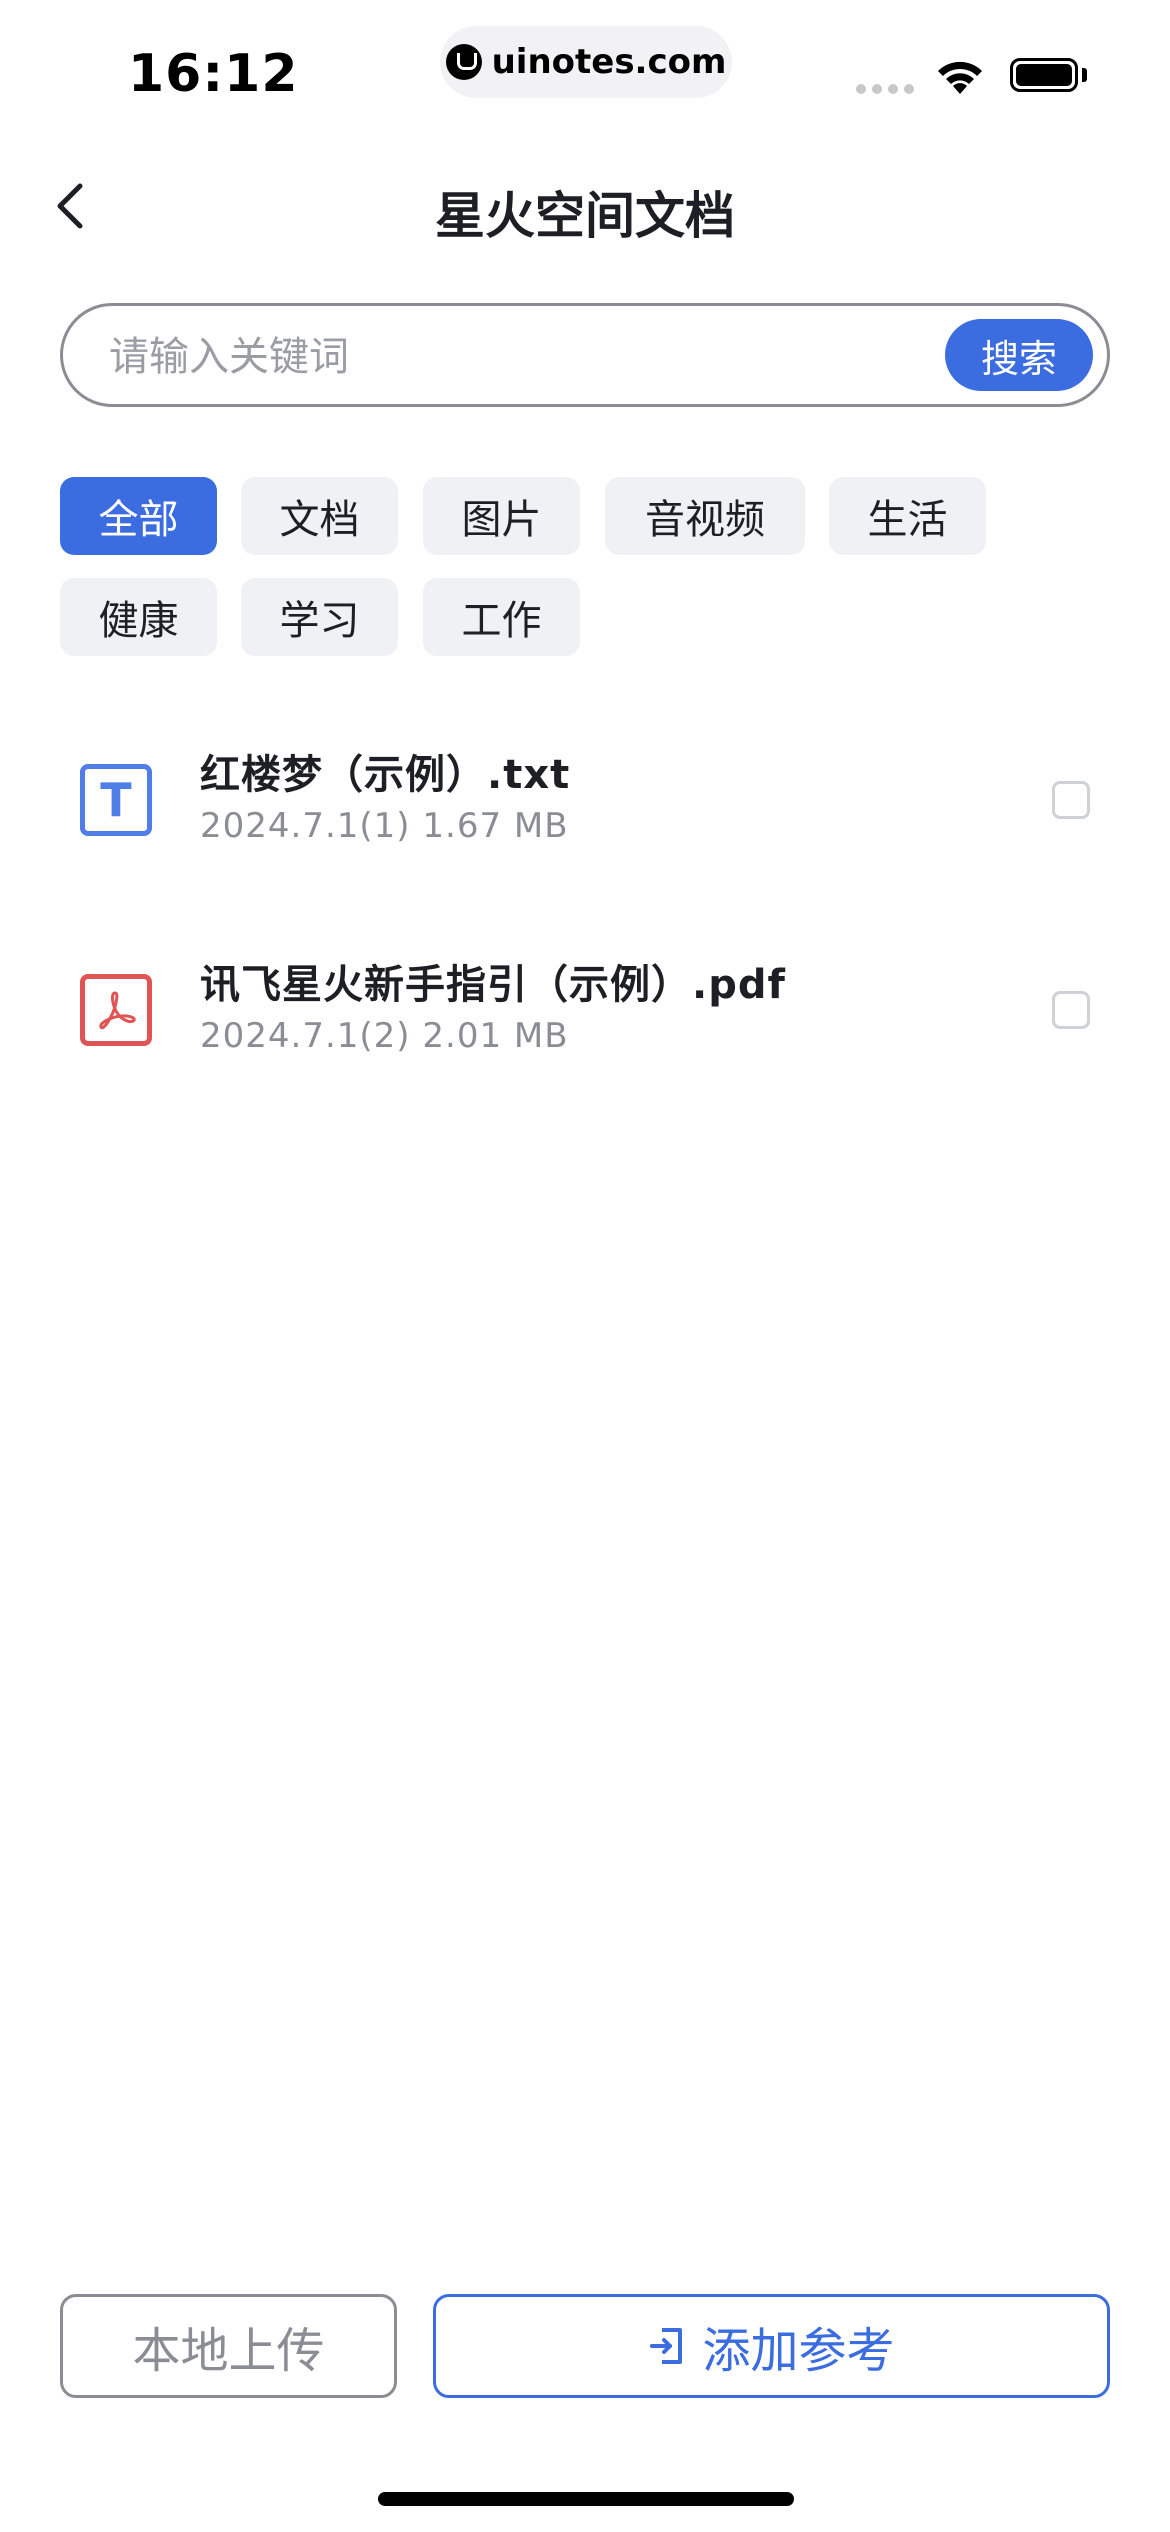 The width and height of the screenshot is (1170, 2532). What do you see at coordinates (509, 357) in the screenshot?
I see `search-input` at bounding box center [509, 357].